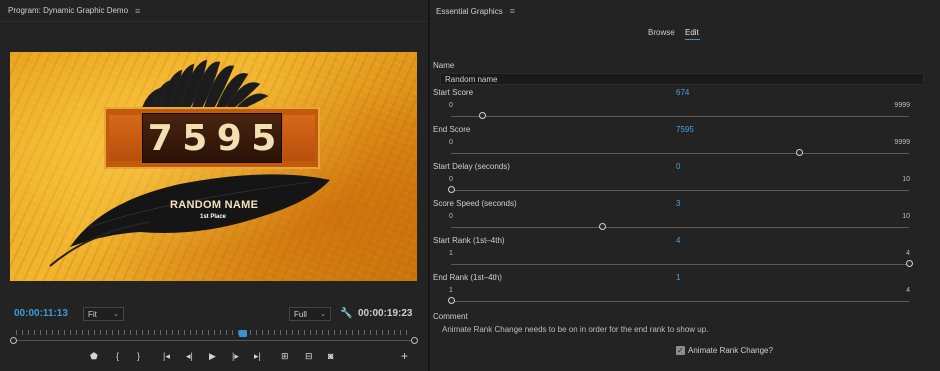 Image resolution: width=940 pixels, height=371 pixels. What do you see at coordinates (678, 166) in the screenshot?
I see `param-value: 0` at bounding box center [678, 166].